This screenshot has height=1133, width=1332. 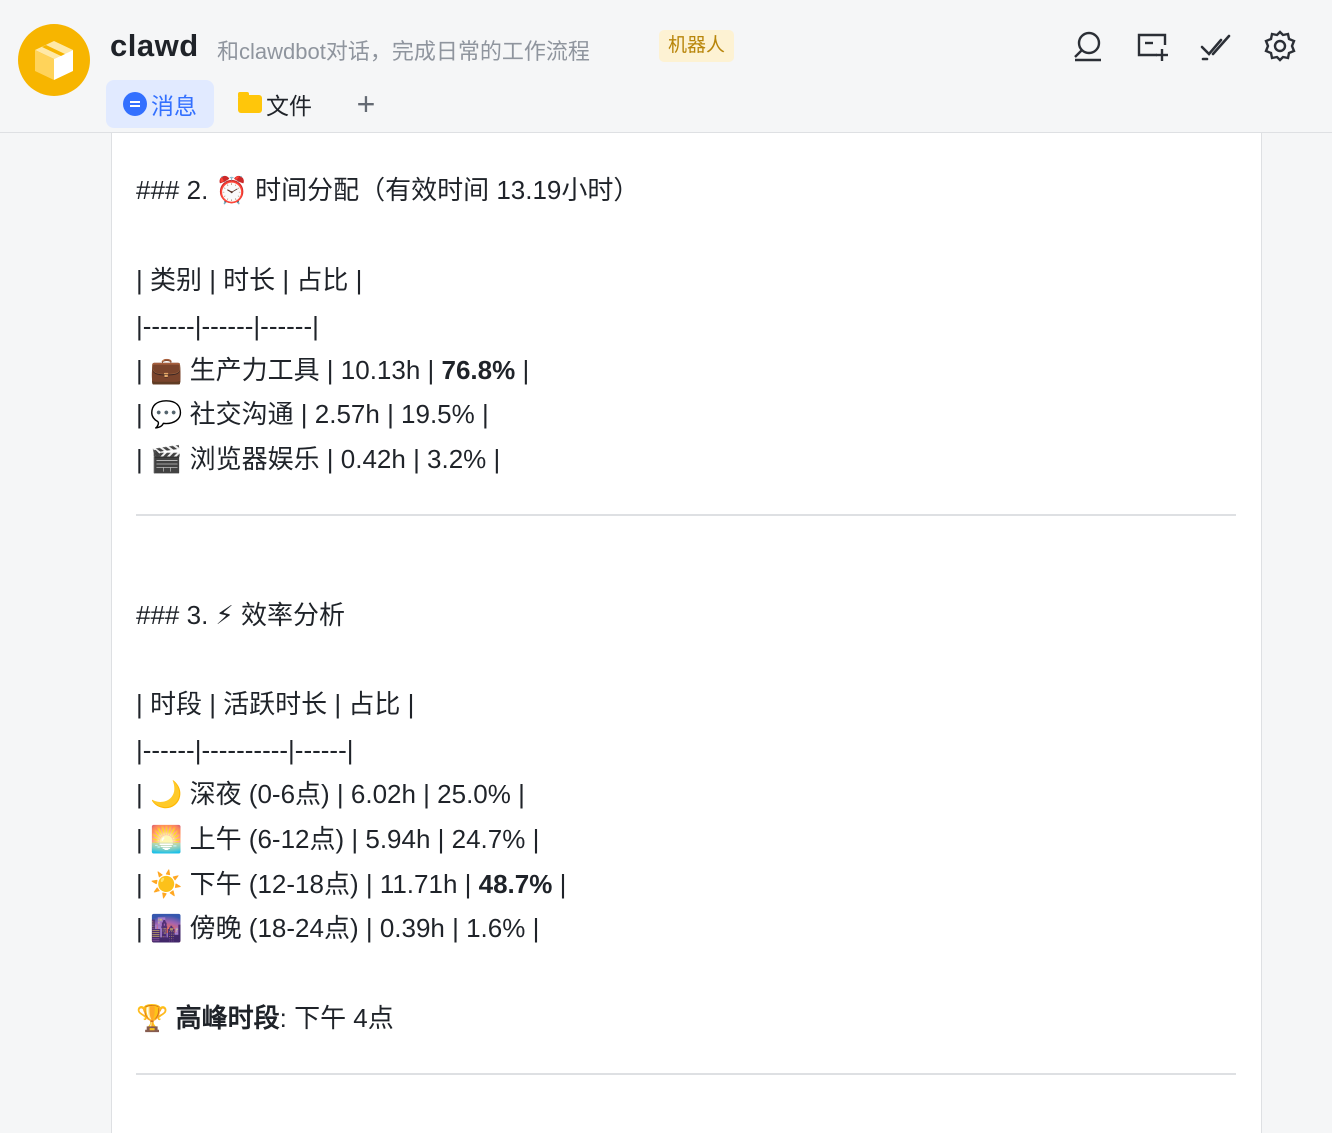 I want to click on table-2-header: | 时段 | 活跃时长 | 占比 |, so click(x=275, y=704).